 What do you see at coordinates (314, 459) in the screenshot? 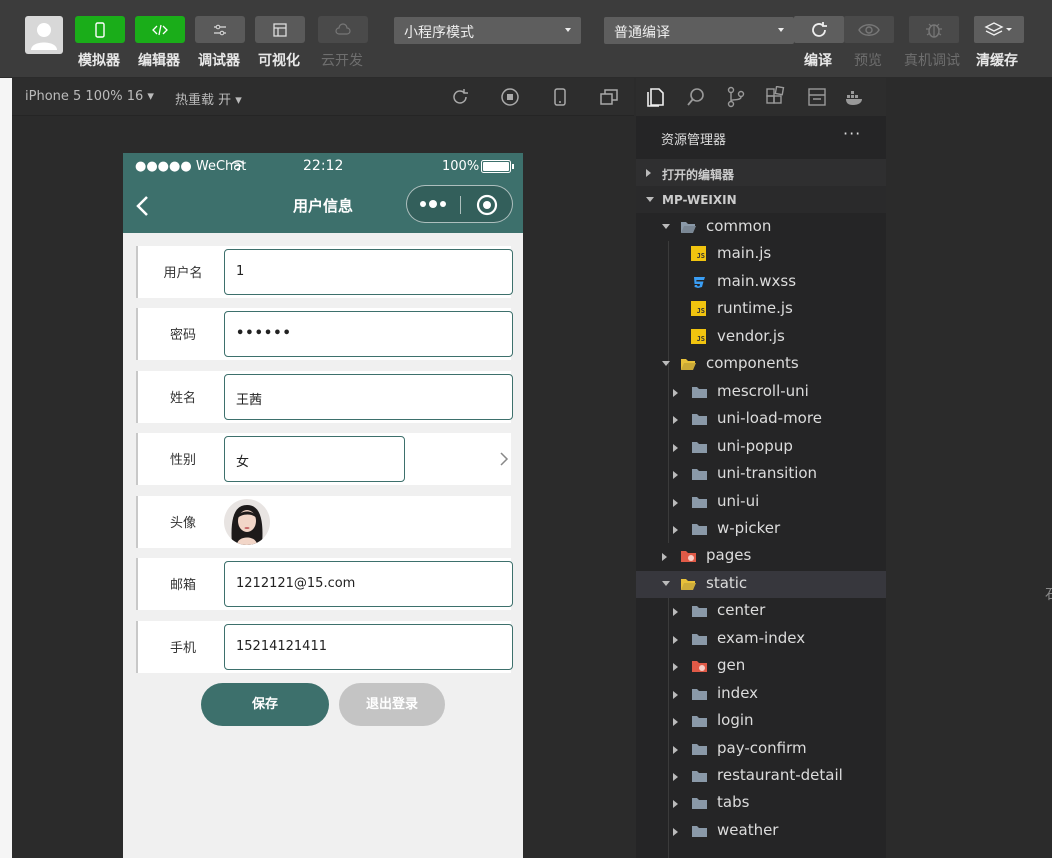
I see `gender-picker: 女` at bounding box center [314, 459].